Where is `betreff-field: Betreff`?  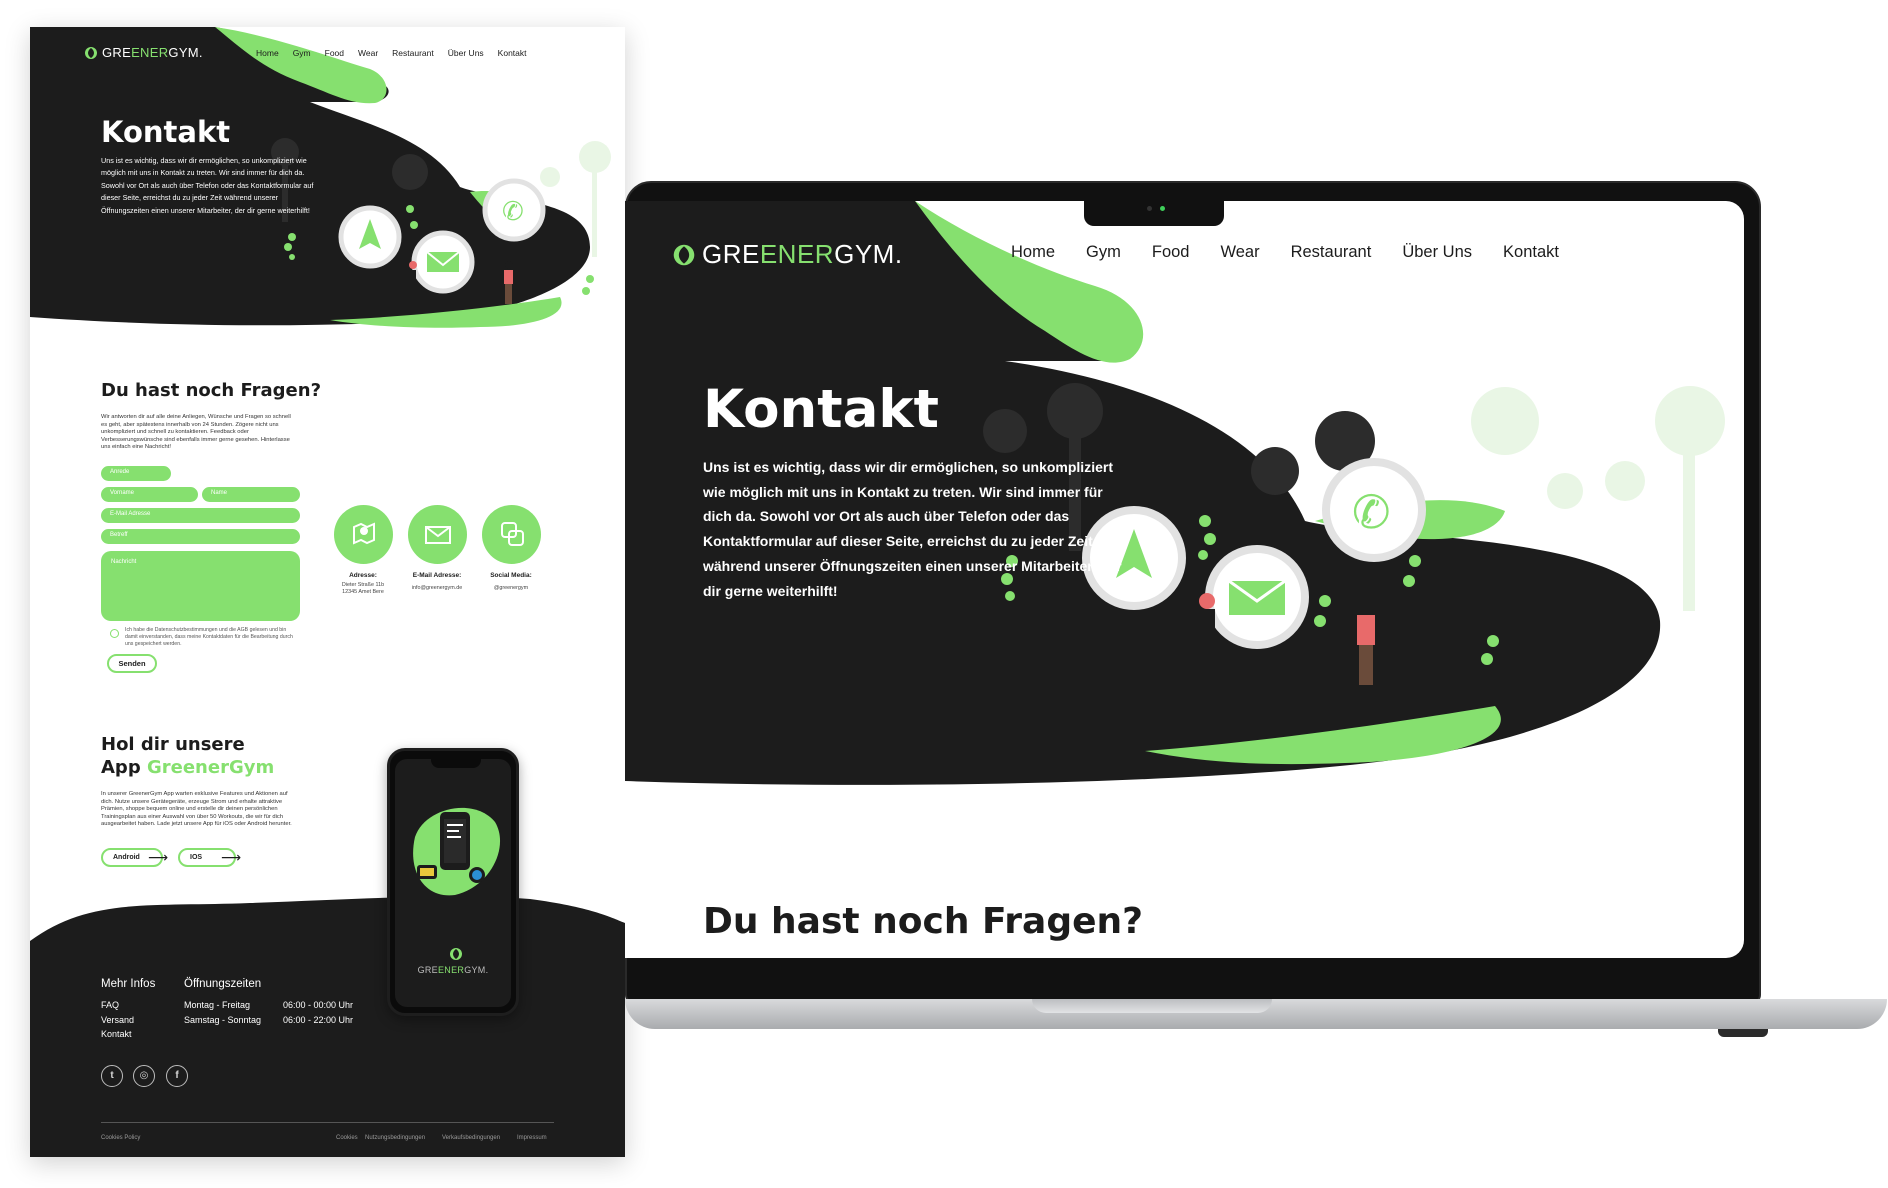 betreff-field: Betreff is located at coordinates (200, 536).